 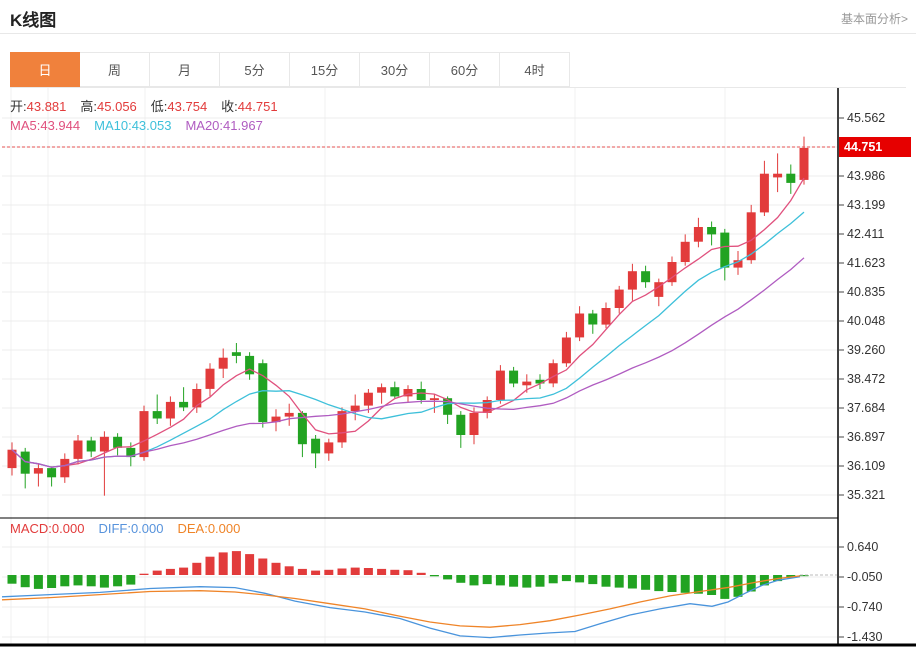 I want to click on macd-histogram, so click(x=408, y=575).